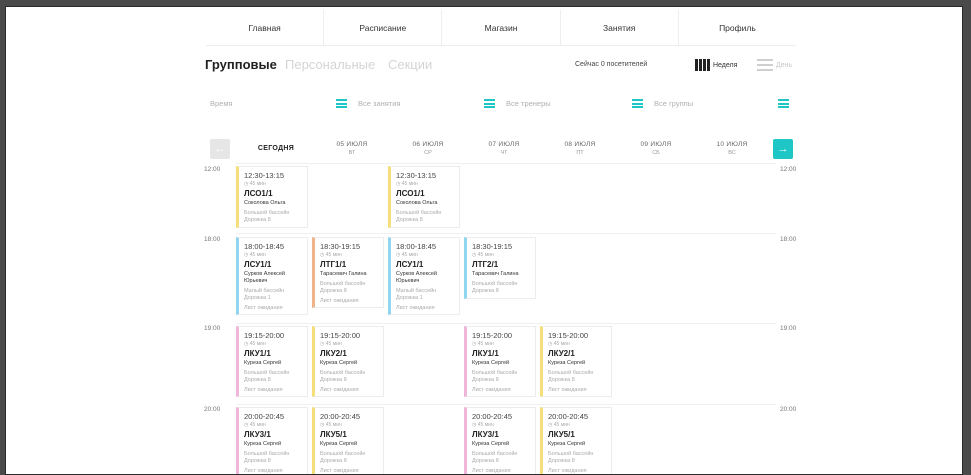 This screenshot has width=971, height=475. What do you see at coordinates (410, 64) in the screenshot?
I see `tab-sections: Секции` at bounding box center [410, 64].